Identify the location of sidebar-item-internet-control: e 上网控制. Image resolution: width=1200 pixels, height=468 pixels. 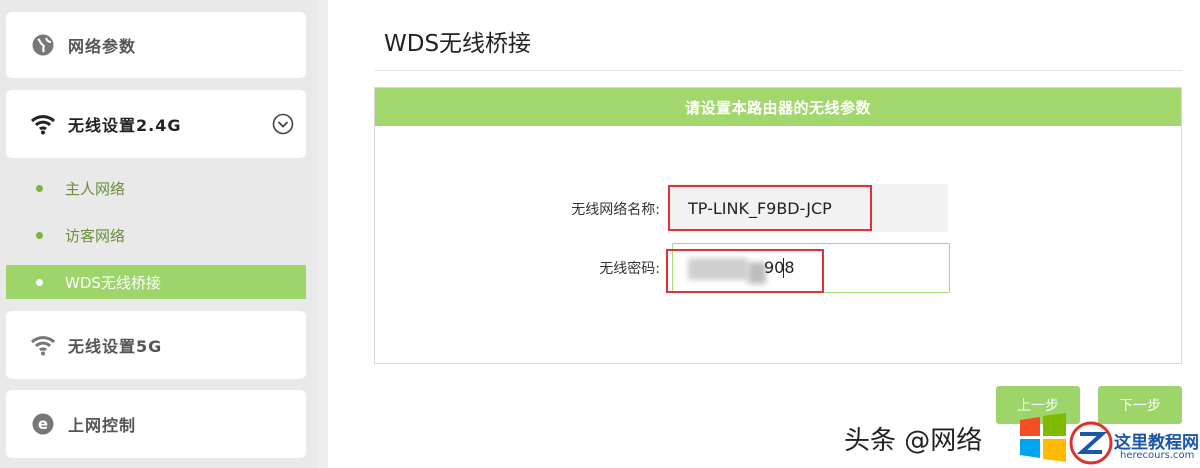
(156, 424).